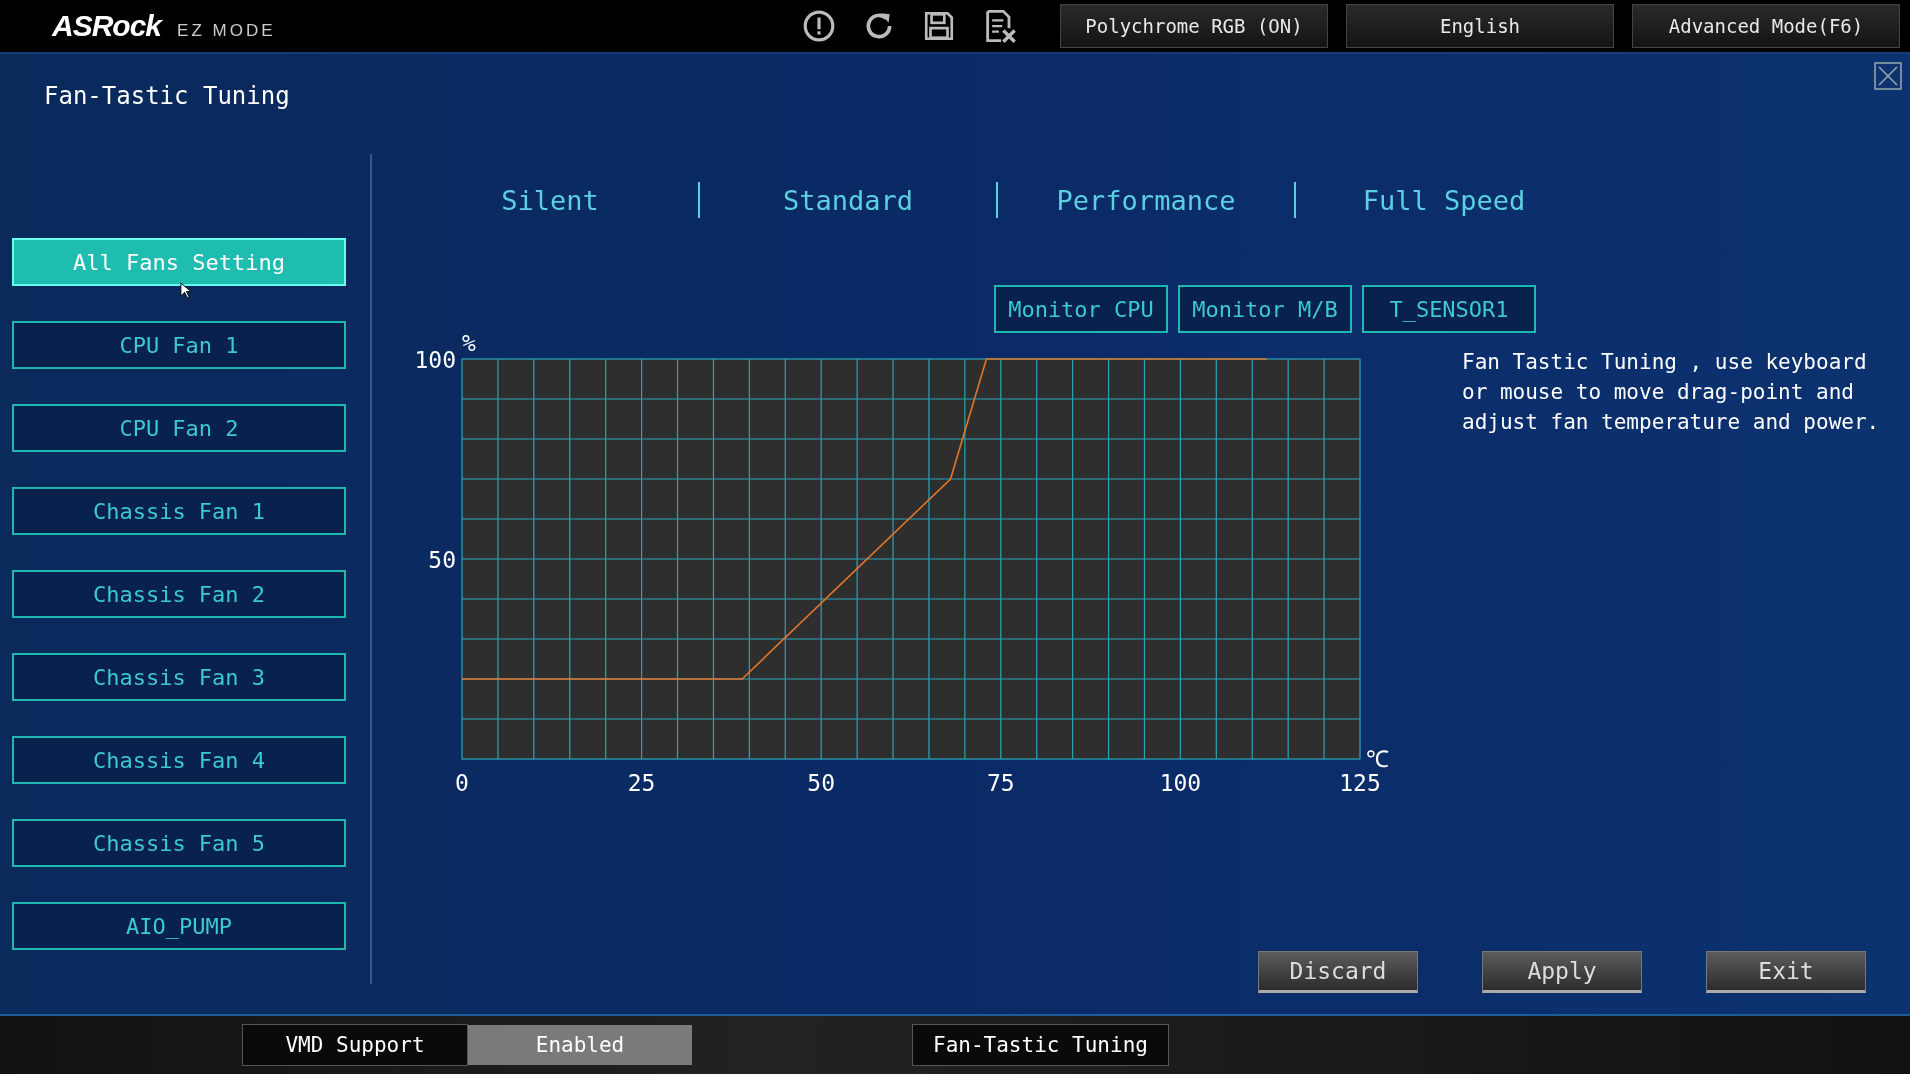  What do you see at coordinates (107, 26) in the screenshot?
I see `logo: ASRock` at bounding box center [107, 26].